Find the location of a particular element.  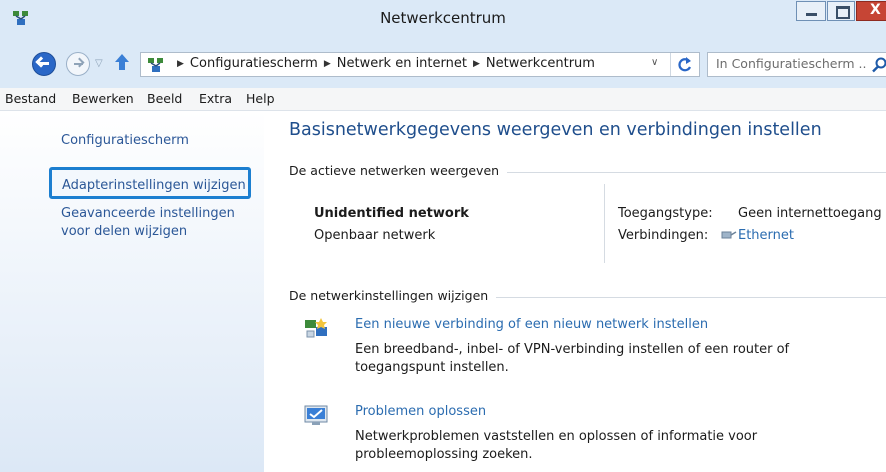

search-box is located at coordinates (796, 64).